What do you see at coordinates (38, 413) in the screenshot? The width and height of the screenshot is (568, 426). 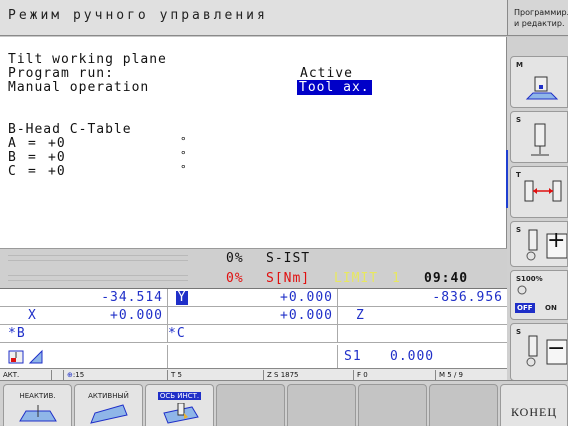 I see `tilt-inactive-icon` at bounding box center [38, 413].